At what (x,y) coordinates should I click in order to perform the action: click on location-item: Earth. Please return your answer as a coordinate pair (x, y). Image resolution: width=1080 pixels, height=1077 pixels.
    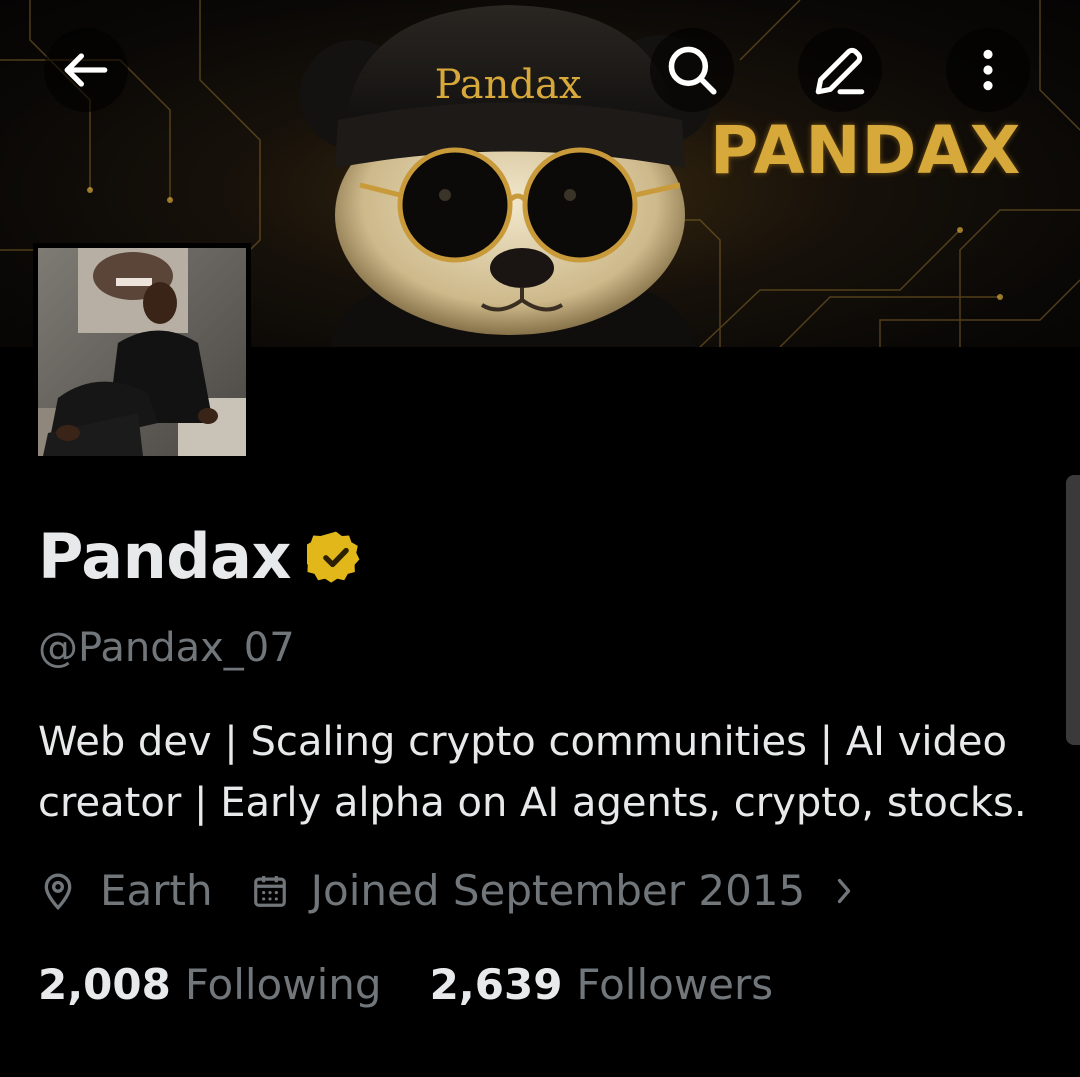
    Looking at the image, I should click on (125, 890).